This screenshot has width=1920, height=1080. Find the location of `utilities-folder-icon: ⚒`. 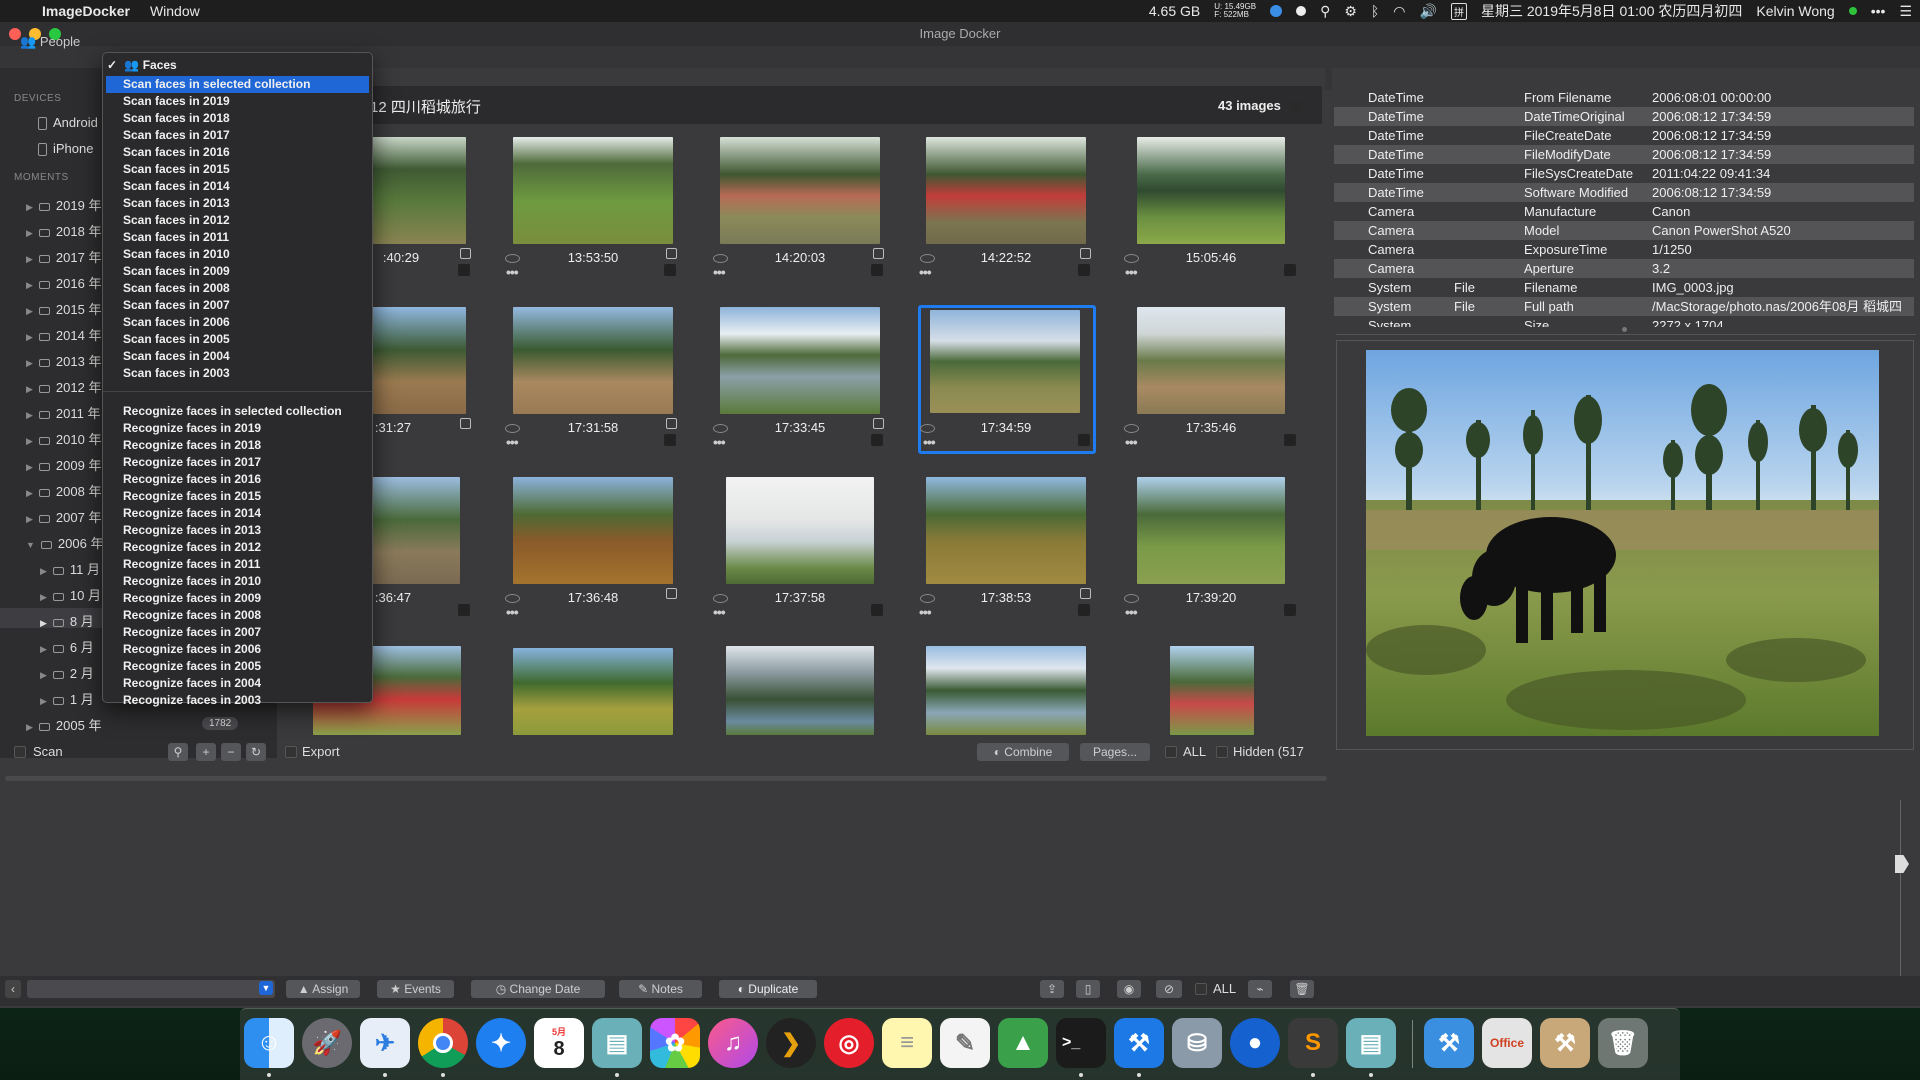

utilities-folder-icon: ⚒ is located at coordinates (1565, 1043).